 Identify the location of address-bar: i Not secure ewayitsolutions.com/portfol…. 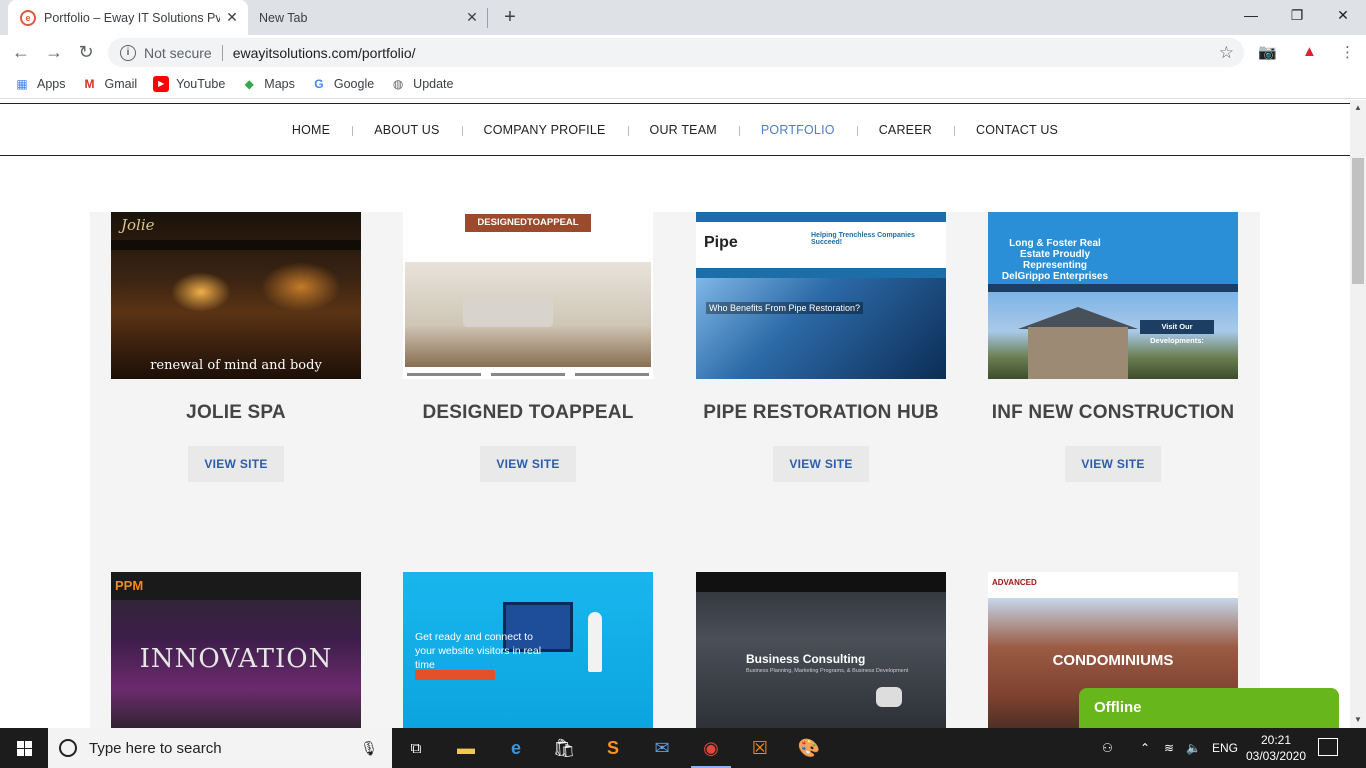
(676, 52).